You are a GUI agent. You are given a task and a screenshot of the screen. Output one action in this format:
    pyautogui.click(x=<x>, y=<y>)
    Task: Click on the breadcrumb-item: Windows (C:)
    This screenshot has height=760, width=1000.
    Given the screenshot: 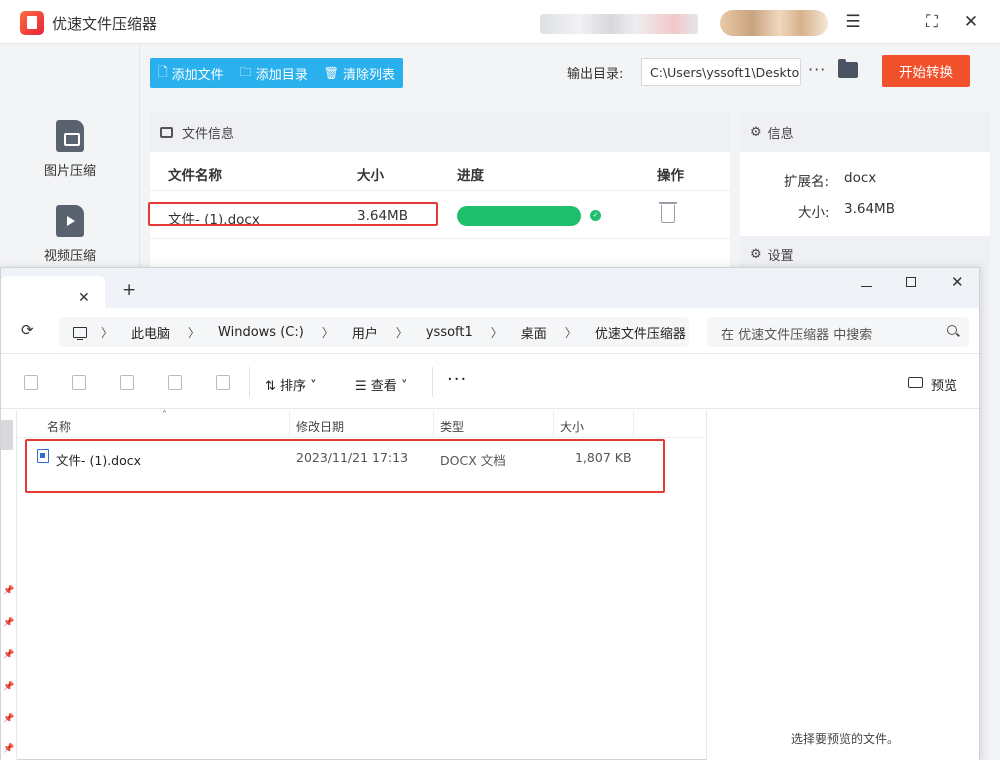 What is the action you would take?
    pyautogui.click(x=261, y=332)
    